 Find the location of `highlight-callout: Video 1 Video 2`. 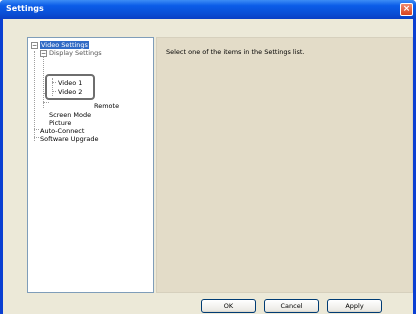

highlight-callout: Video 1 Video 2 is located at coordinates (70, 87).